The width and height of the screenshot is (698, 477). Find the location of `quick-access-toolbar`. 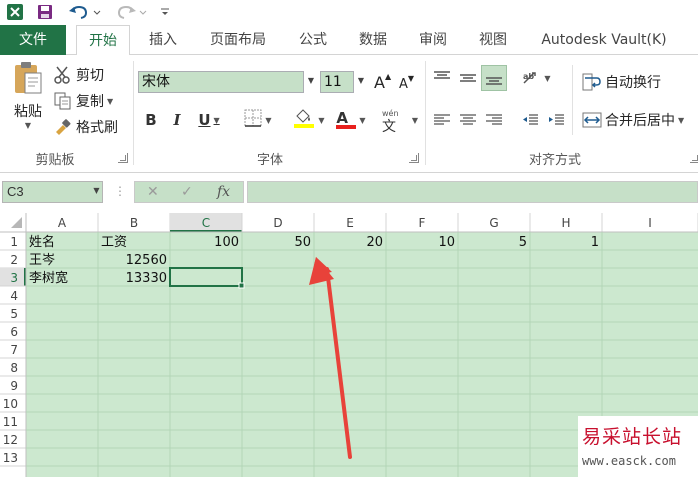

quick-access-toolbar is located at coordinates (349, 12).